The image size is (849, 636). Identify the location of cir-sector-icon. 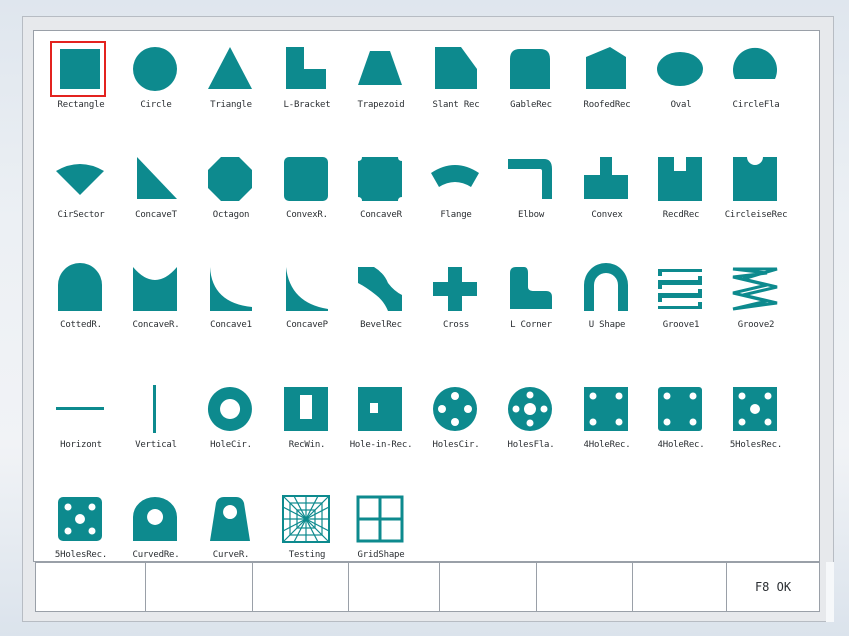
(80, 179).